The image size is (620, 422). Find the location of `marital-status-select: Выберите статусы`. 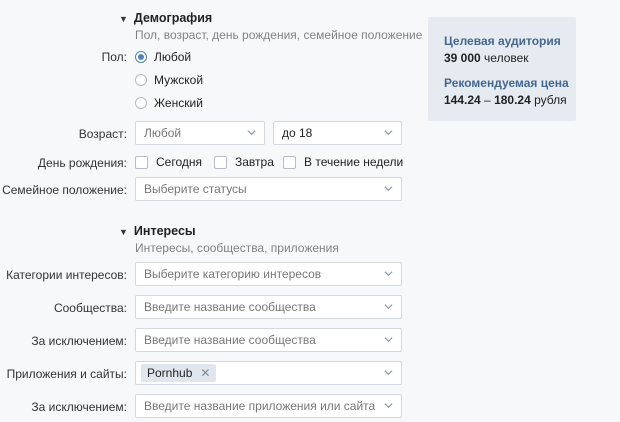

marital-status-select: Выберите статусы is located at coordinates (268, 189).